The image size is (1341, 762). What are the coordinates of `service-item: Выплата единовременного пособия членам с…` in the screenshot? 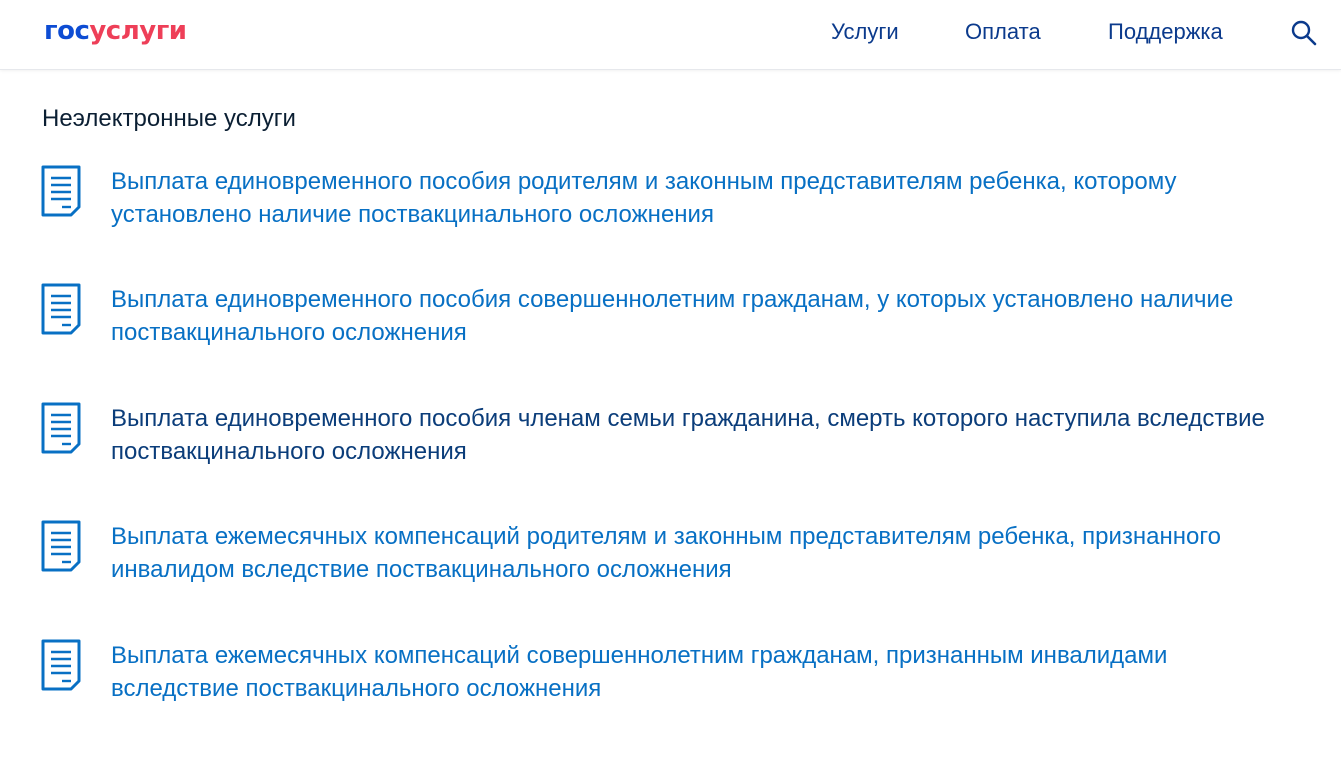 It's located at (680, 437).